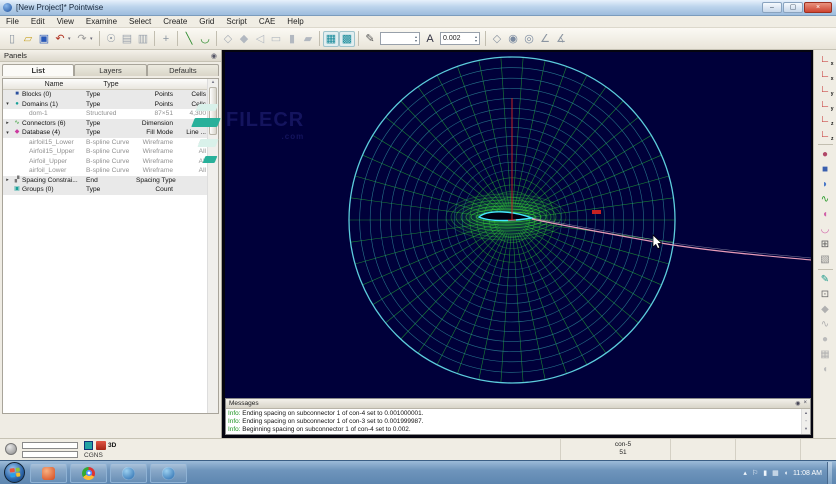 This screenshot has width=836, height=484. What do you see at coordinates (825, 154) in the screenshot?
I see `solver-attributes-icon: ●` at bounding box center [825, 154].